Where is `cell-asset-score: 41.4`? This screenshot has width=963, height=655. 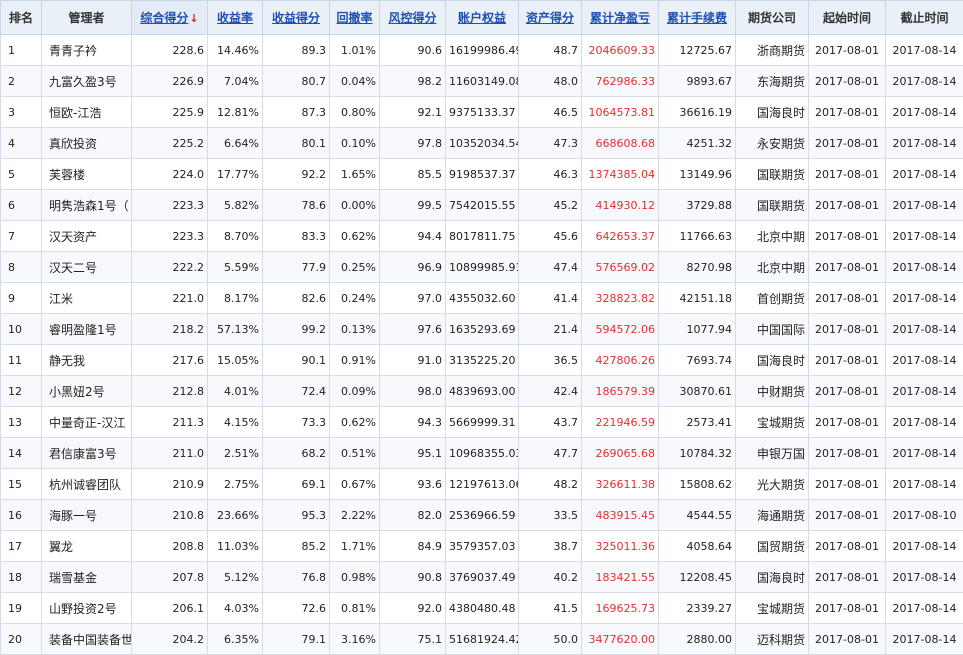
cell-asset-score: 41.4 is located at coordinates (550, 298).